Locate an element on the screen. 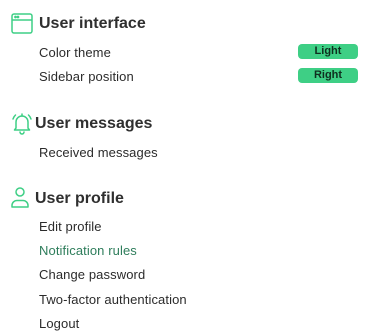  section-title: User messages is located at coordinates (94, 123).